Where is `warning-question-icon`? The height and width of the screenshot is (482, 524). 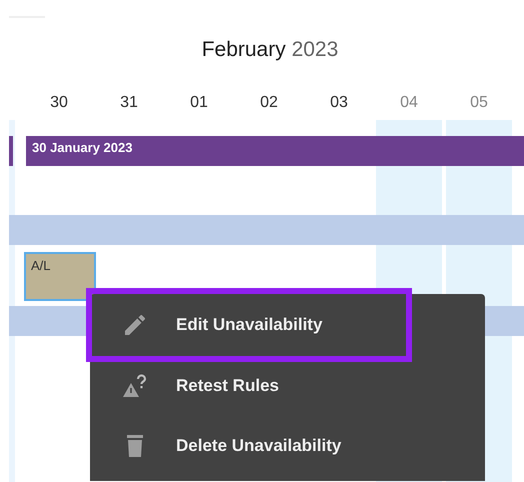 warning-question-icon is located at coordinates (135, 386).